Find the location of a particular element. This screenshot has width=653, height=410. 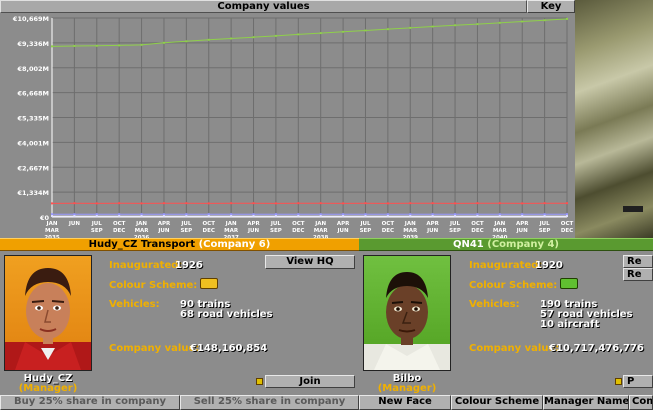

left-manager-title: (Manager) is located at coordinates (48, 388).